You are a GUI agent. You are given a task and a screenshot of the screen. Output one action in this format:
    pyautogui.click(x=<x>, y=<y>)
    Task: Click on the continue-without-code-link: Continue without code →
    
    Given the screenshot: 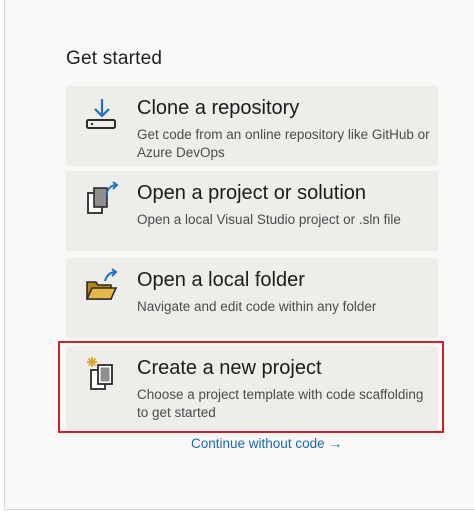 What is the action you would take?
    pyautogui.click(x=266, y=443)
    